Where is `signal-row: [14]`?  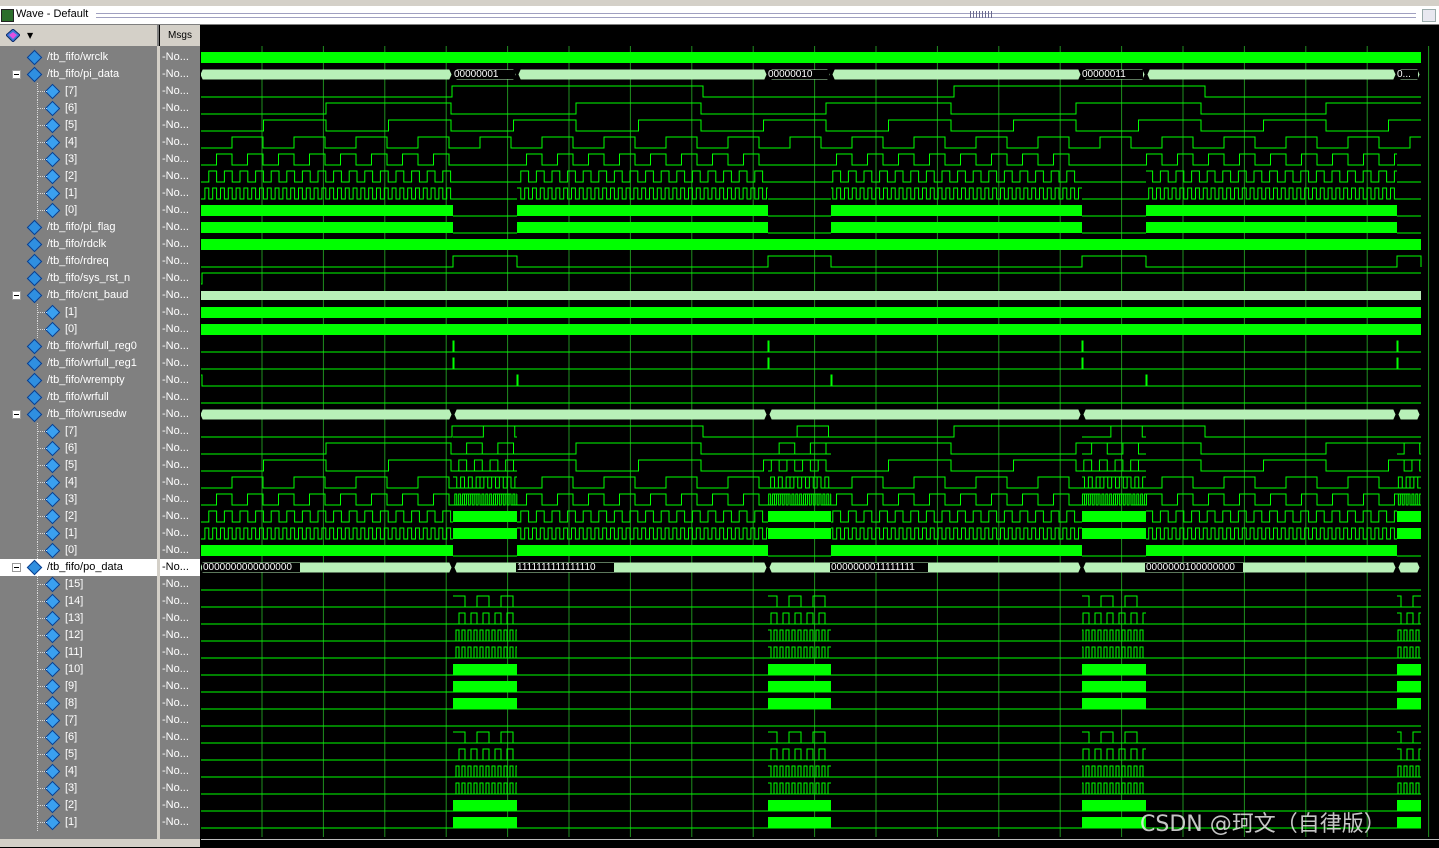 signal-row: [14] is located at coordinates (78, 601).